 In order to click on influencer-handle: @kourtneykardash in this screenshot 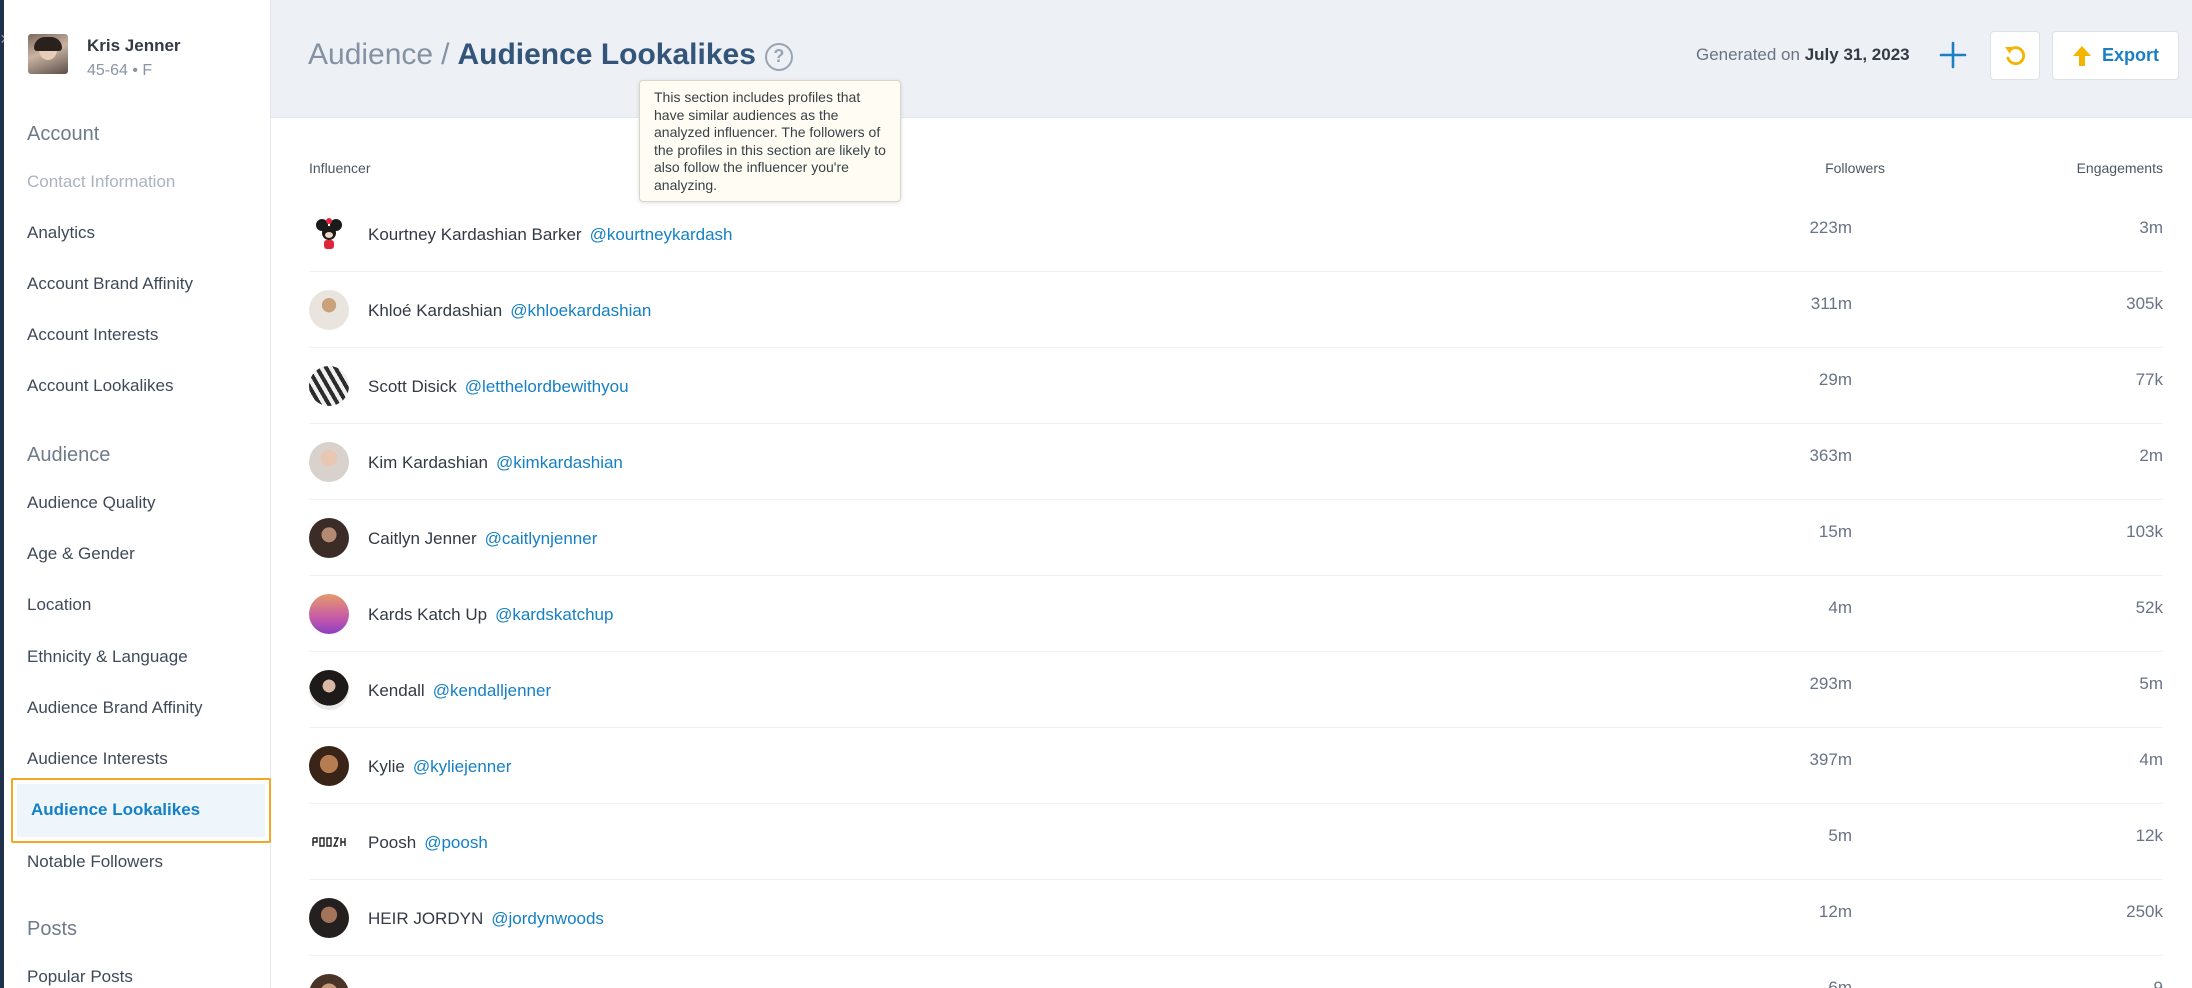, I will do `click(661, 234)`.